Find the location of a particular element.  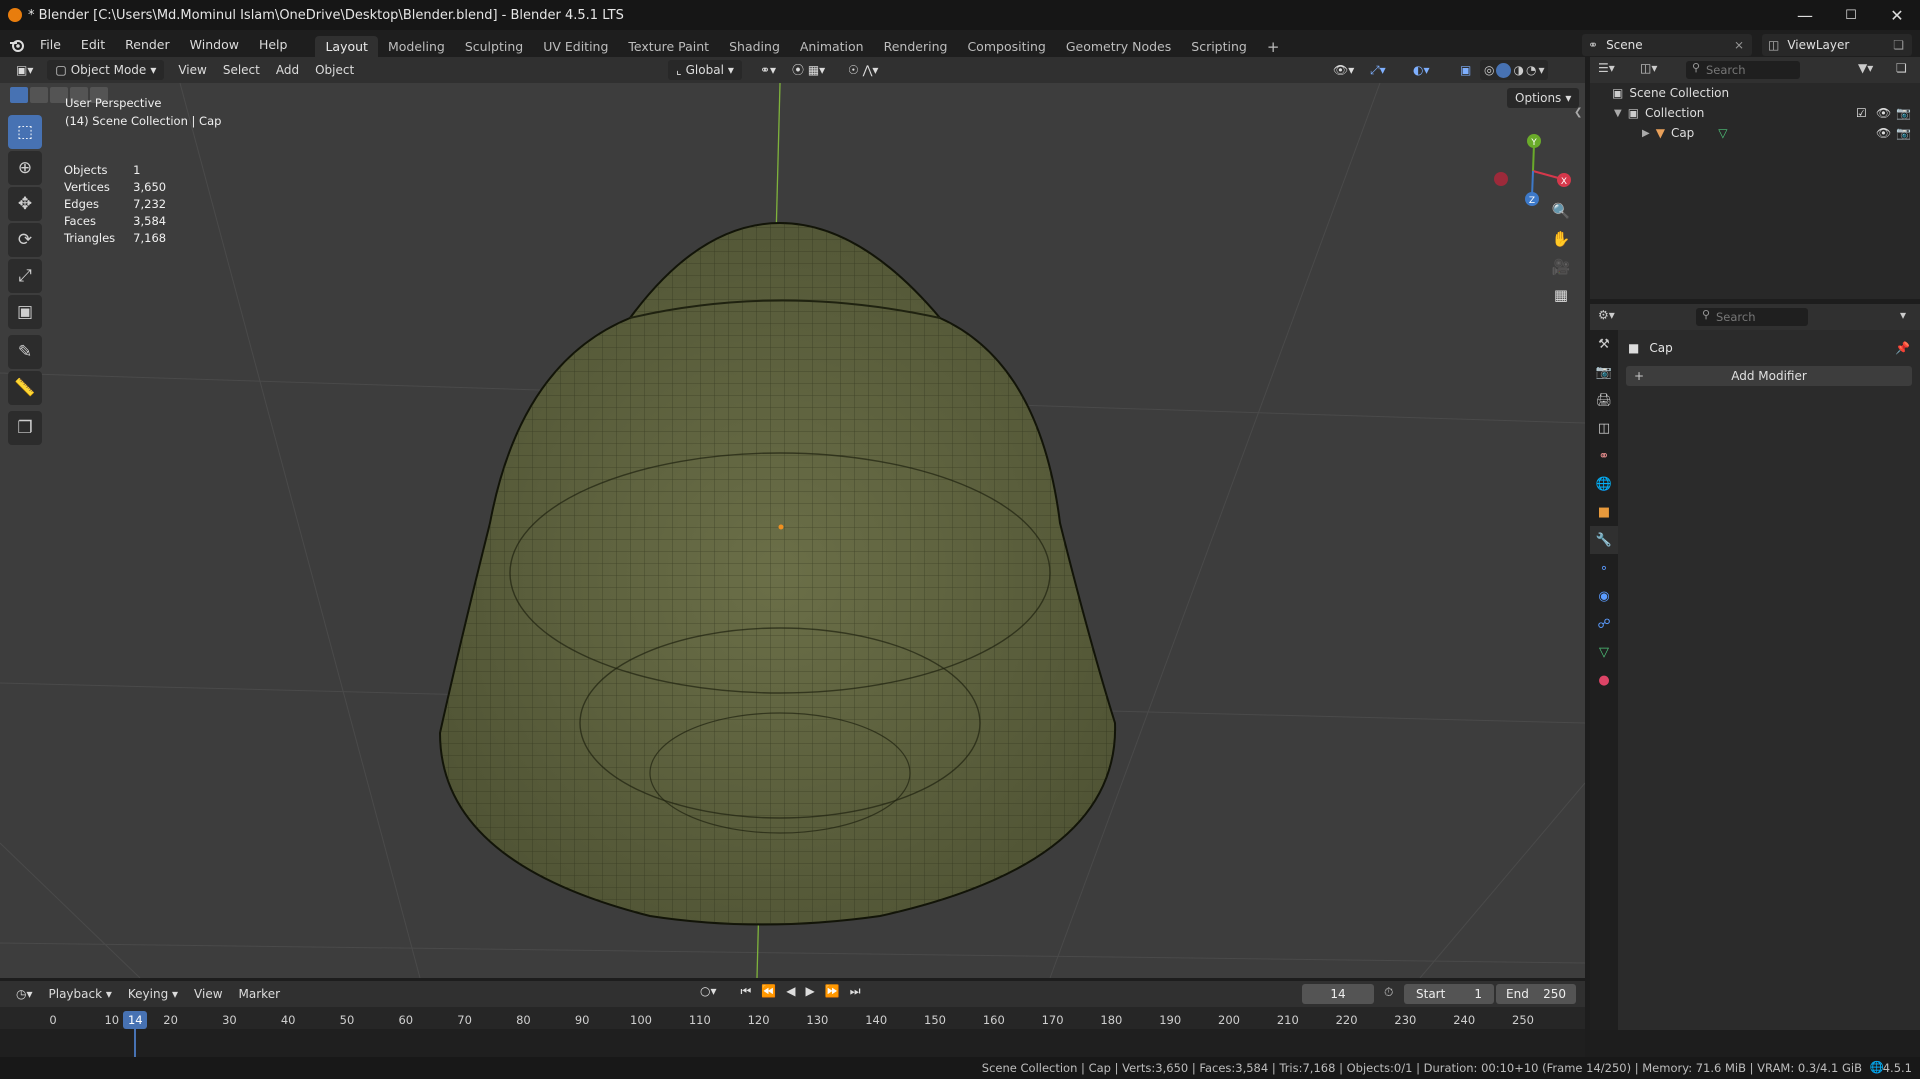

playhead-frame-indicator: 14 is located at coordinates (135, 1020).